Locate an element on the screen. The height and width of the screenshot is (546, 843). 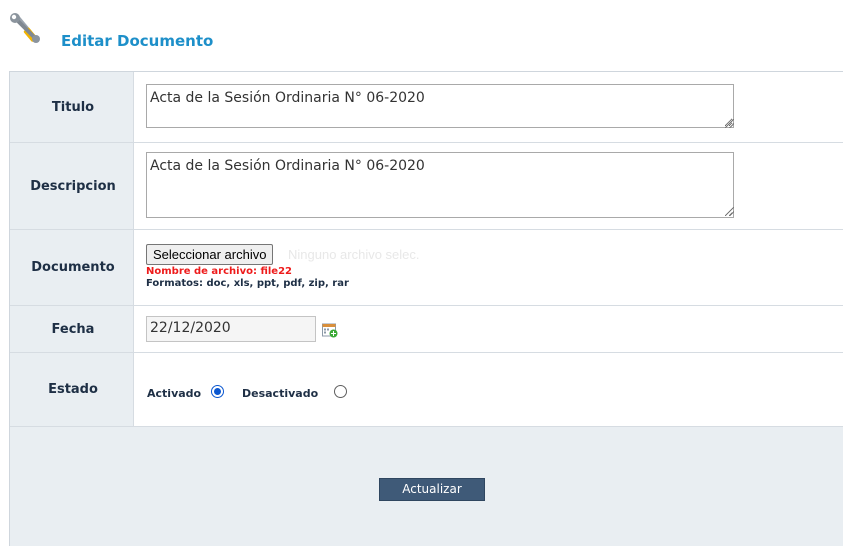
desactivado-label: Desactivado is located at coordinates (280, 393).